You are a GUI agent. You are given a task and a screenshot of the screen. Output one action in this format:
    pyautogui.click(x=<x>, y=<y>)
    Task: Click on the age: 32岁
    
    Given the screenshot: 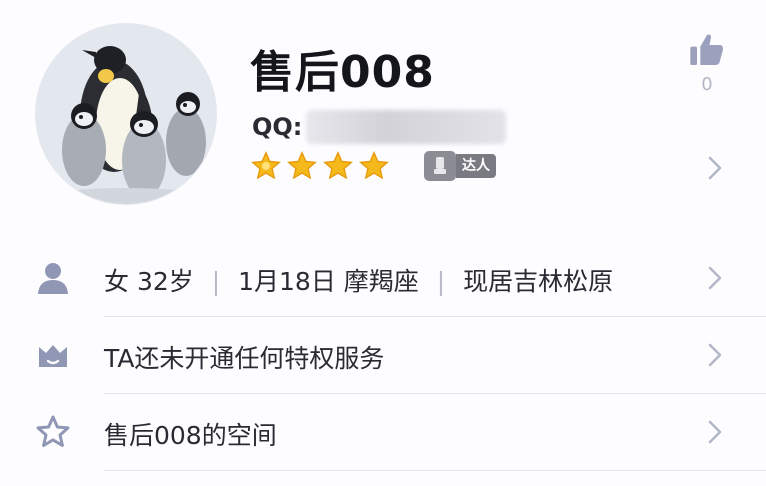 What is the action you would take?
    pyautogui.click(x=165, y=281)
    